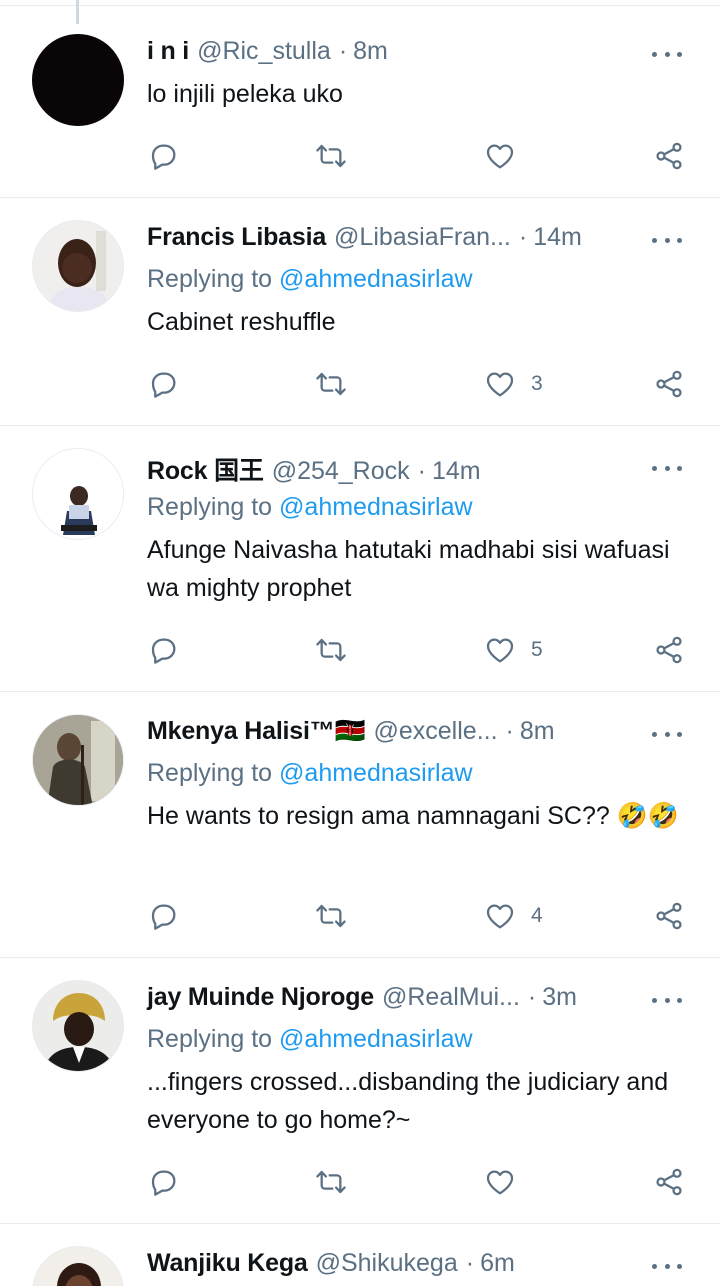 This screenshot has height=1286, width=720. What do you see at coordinates (537, 915) in the screenshot?
I see `like-count: 4` at bounding box center [537, 915].